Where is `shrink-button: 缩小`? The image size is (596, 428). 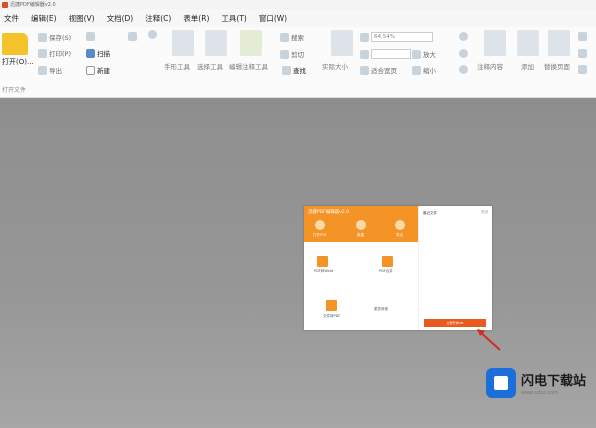 shrink-button: 缩小 is located at coordinates (424, 70).